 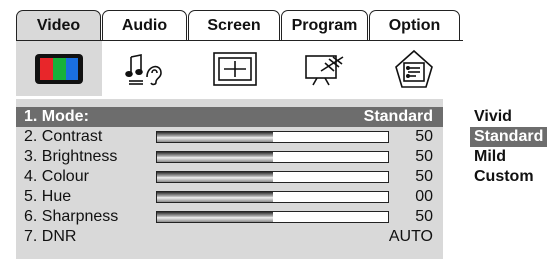 I want to click on hue-label: 5. Hue, so click(x=48, y=196).